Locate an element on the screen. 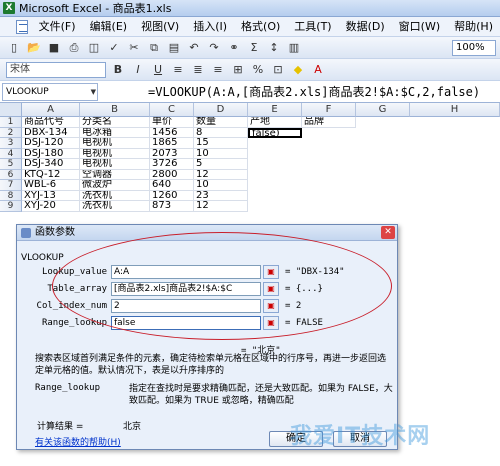 Image resolution: width=500 pixels, height=466 pixels. table-cell: 1260 is located at coordinates (172, 195).